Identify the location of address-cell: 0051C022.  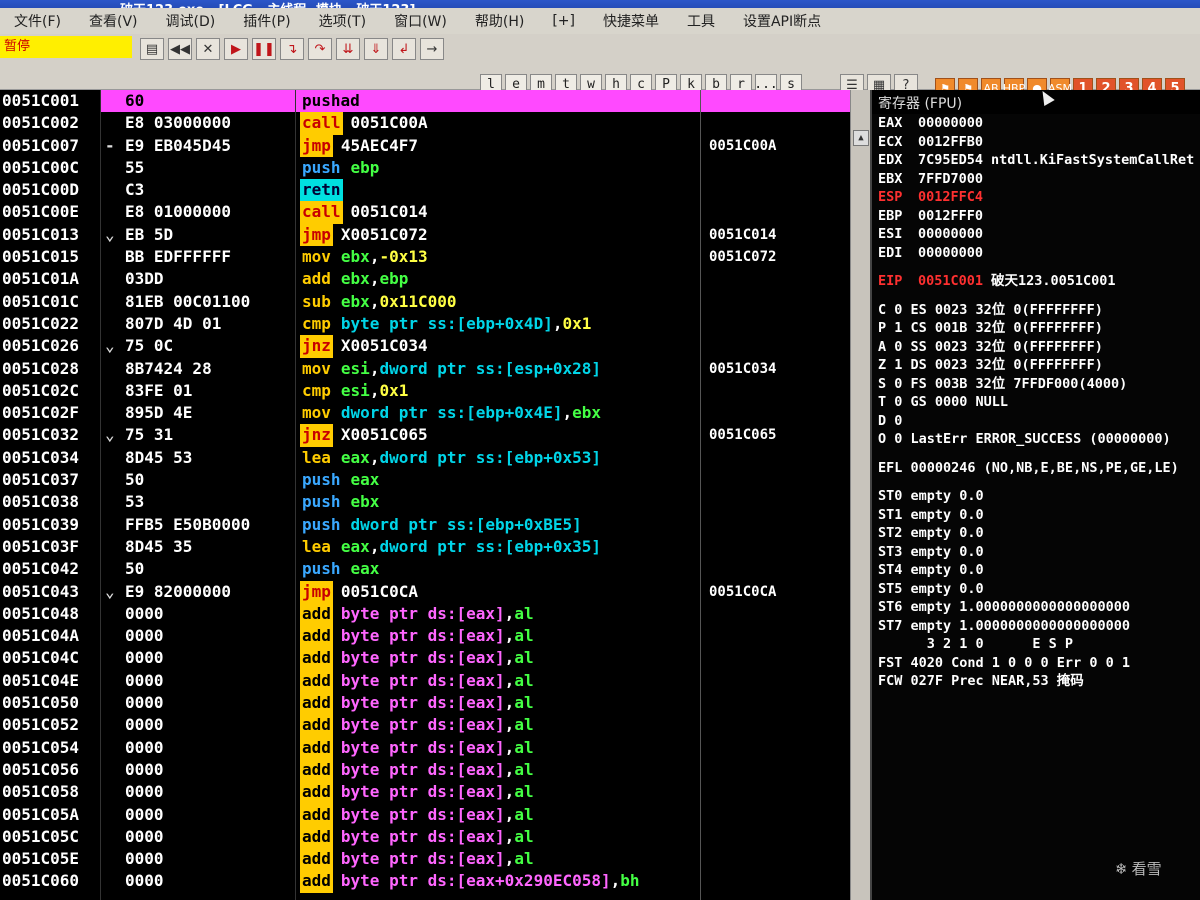
(50, 324).